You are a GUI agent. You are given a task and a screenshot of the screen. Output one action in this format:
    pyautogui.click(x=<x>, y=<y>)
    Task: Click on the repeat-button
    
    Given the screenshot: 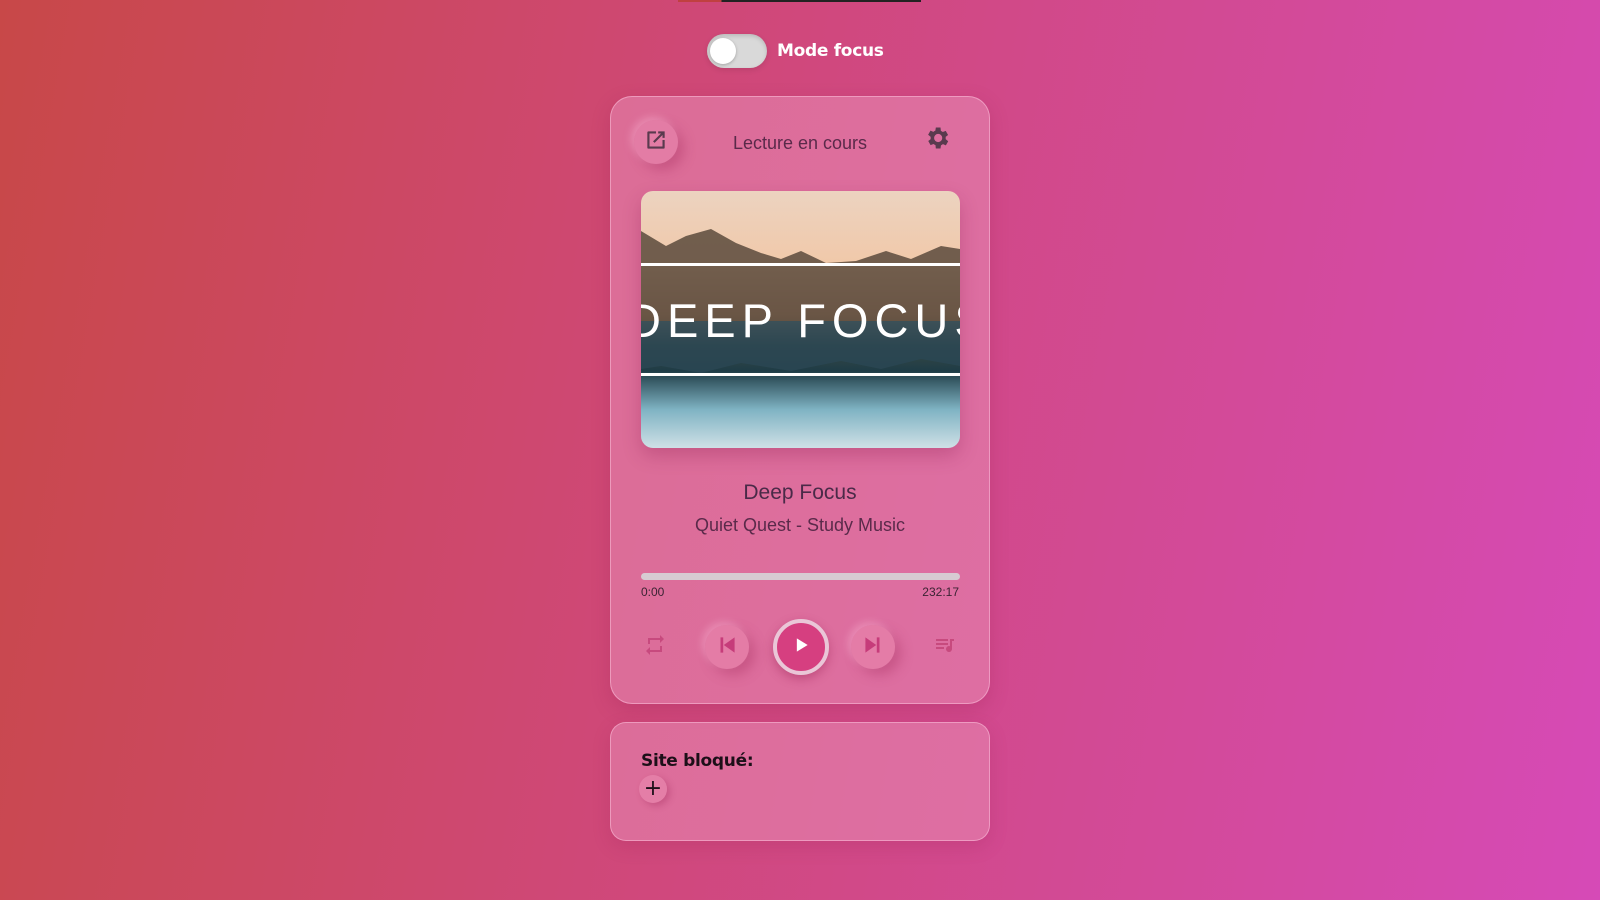 What is the action you would take?
    pyautogui.click(x=655, y=647)
    